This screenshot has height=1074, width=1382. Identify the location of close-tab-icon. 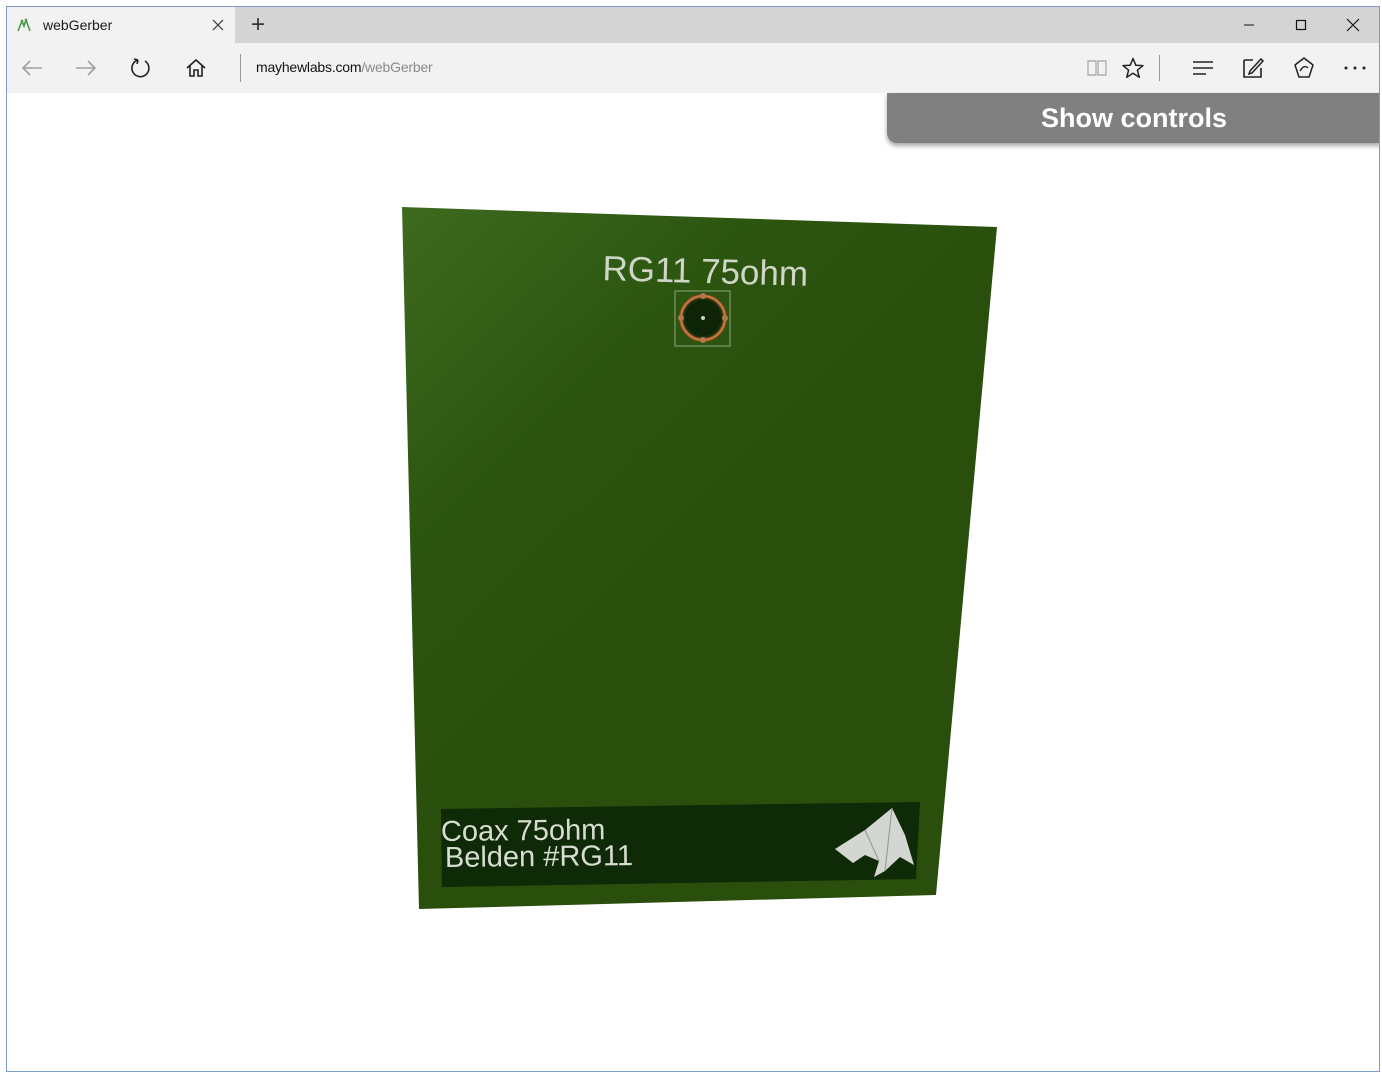
(218, 25).